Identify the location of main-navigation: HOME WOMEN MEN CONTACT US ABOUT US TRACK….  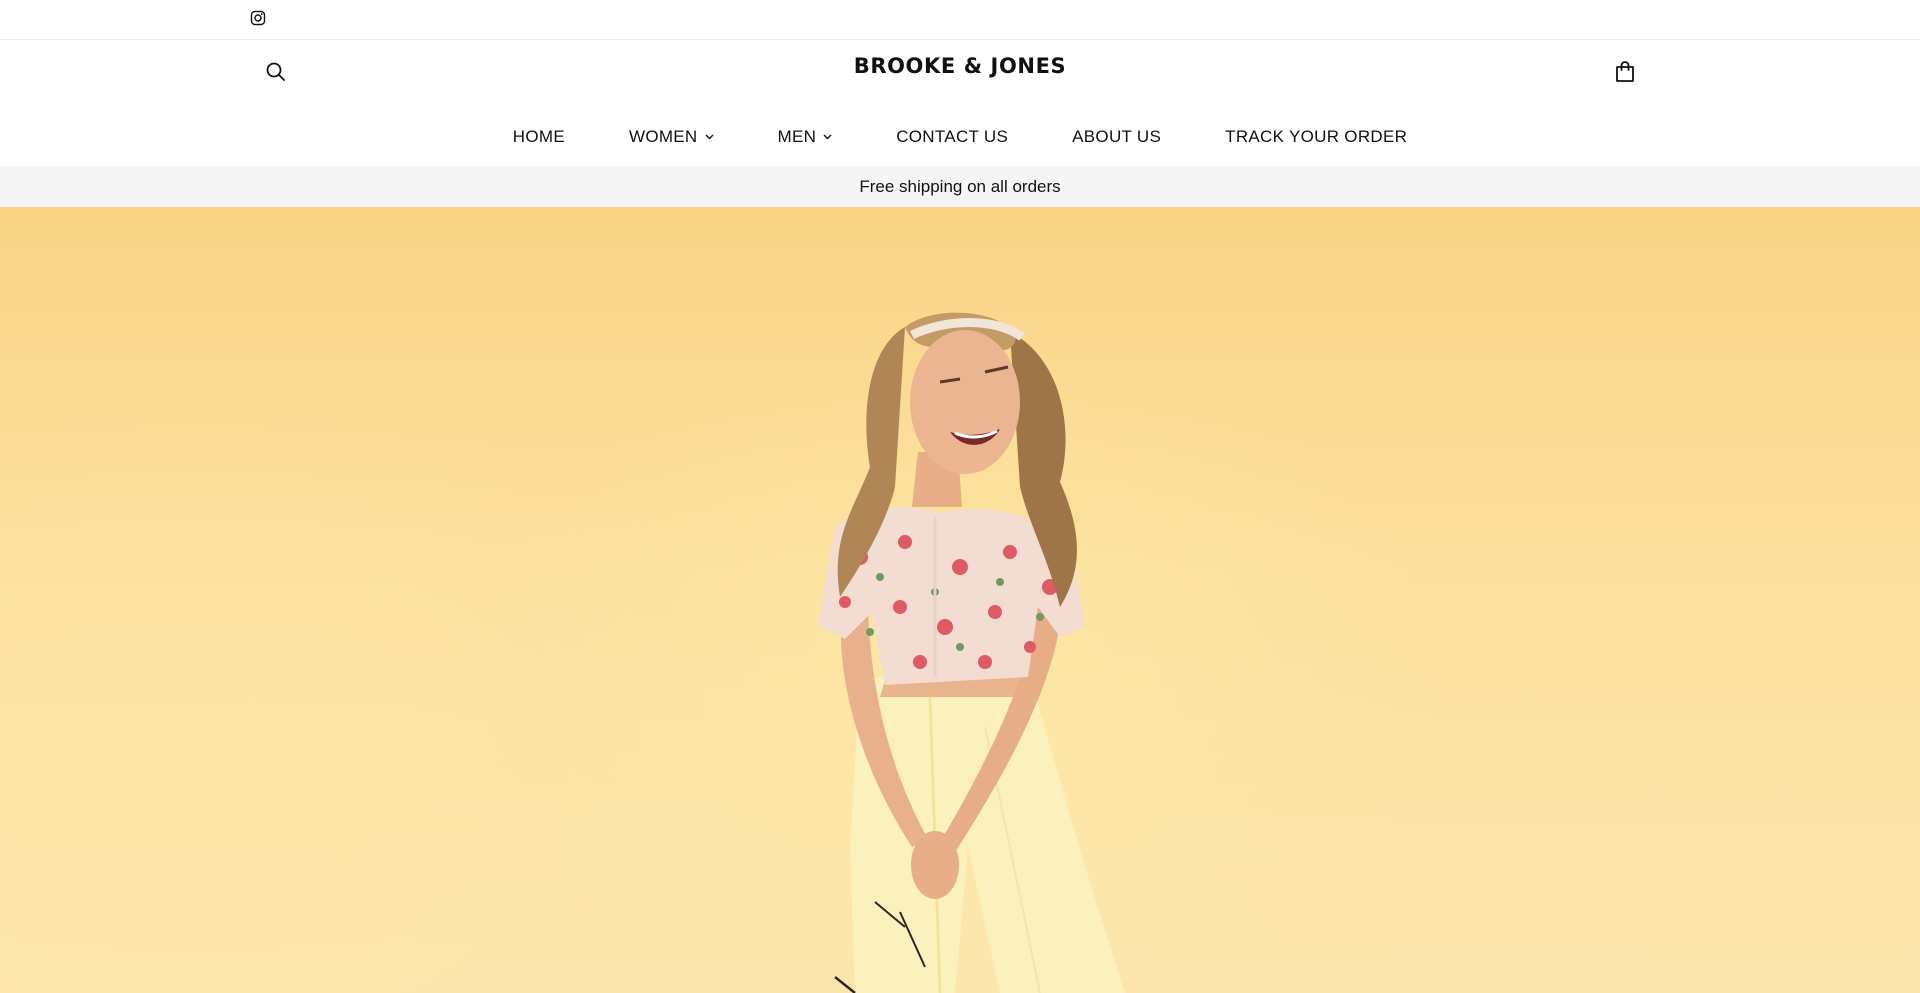
(960, 137).